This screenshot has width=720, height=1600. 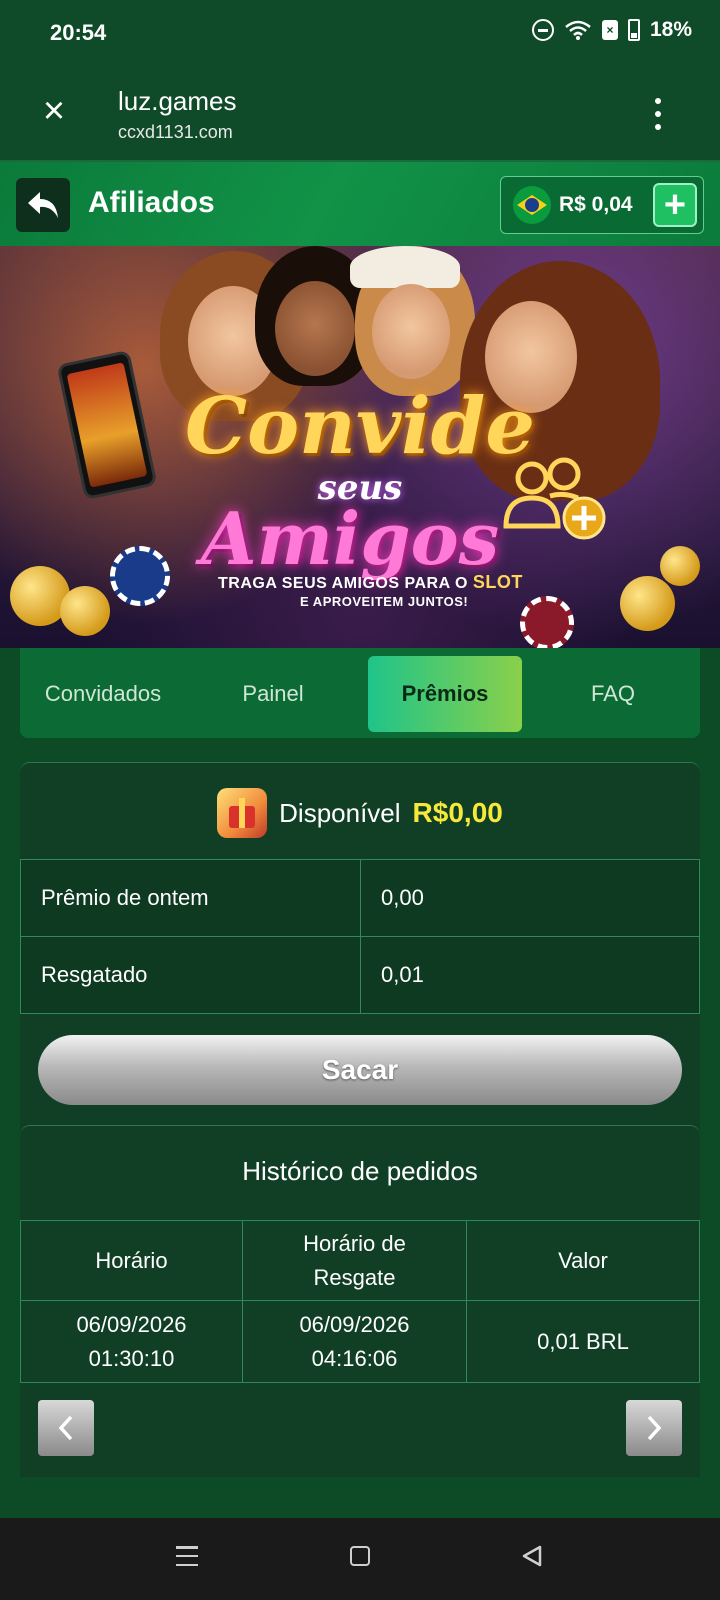 I want to click on status-bar: 20:54 × 18%, so click(x=360, y=33).